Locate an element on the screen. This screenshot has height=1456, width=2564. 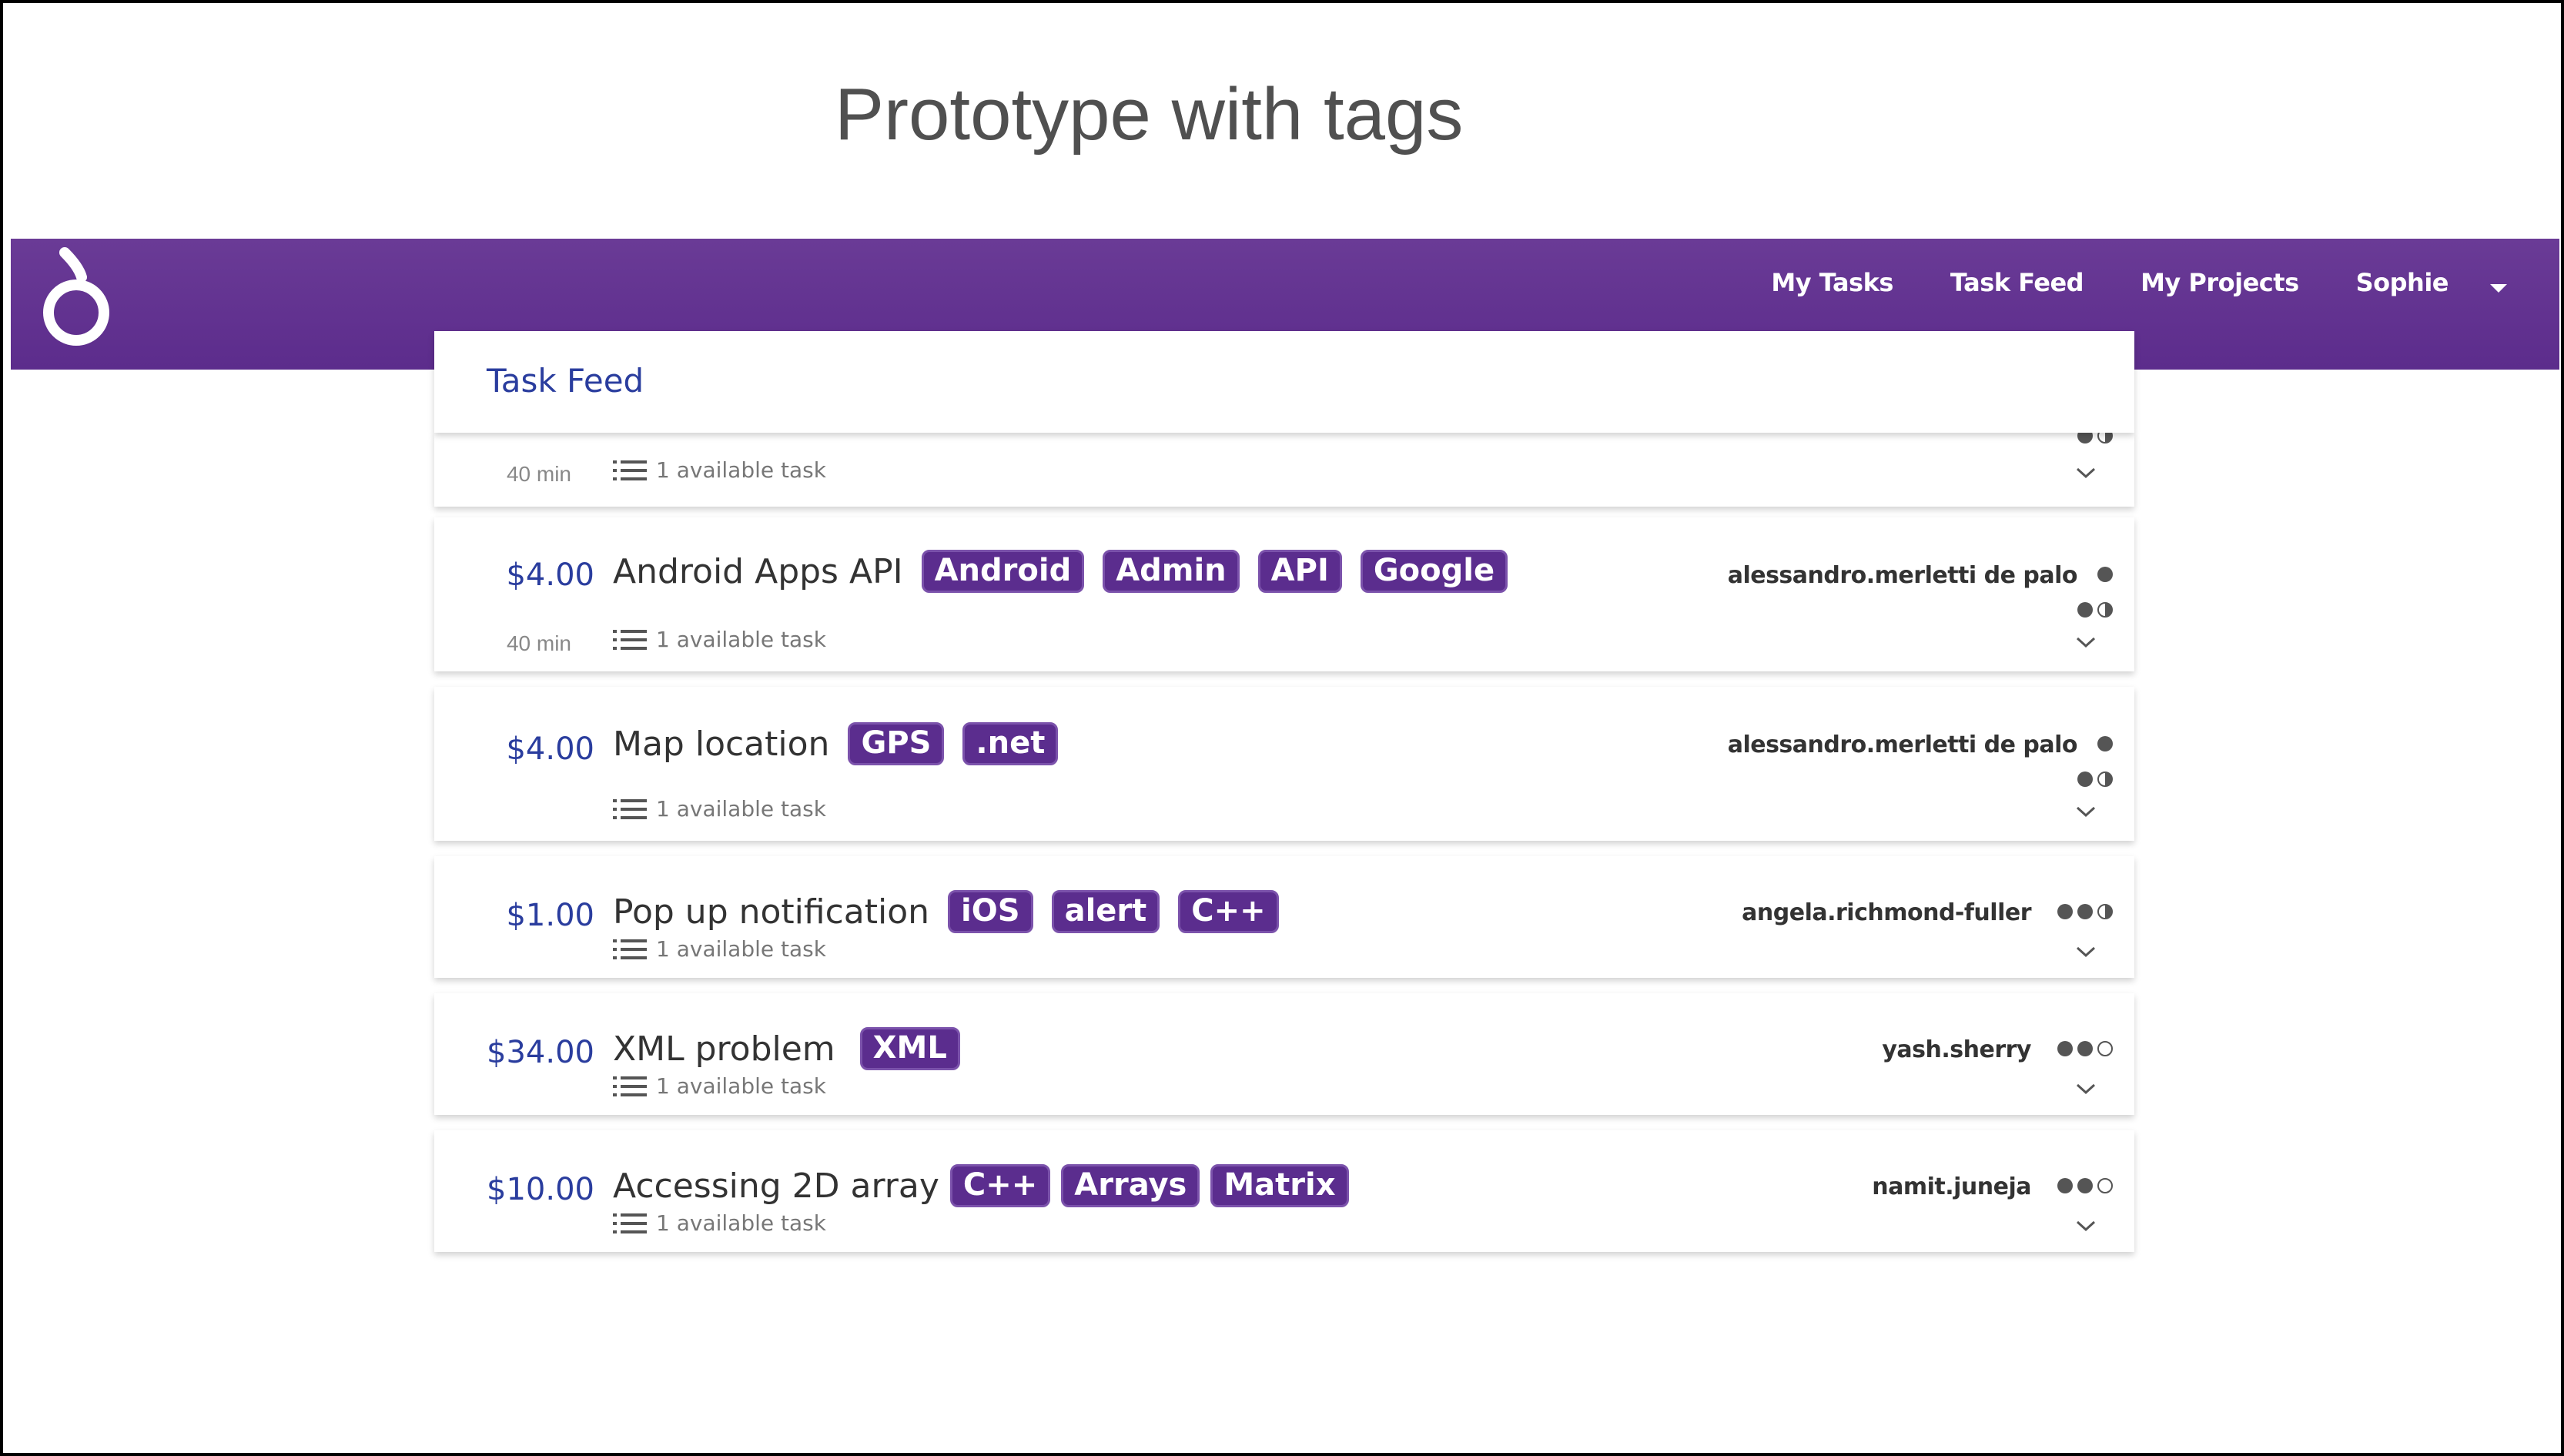
task-title-row: XML problem XML is located at coordinates (787, 1048).